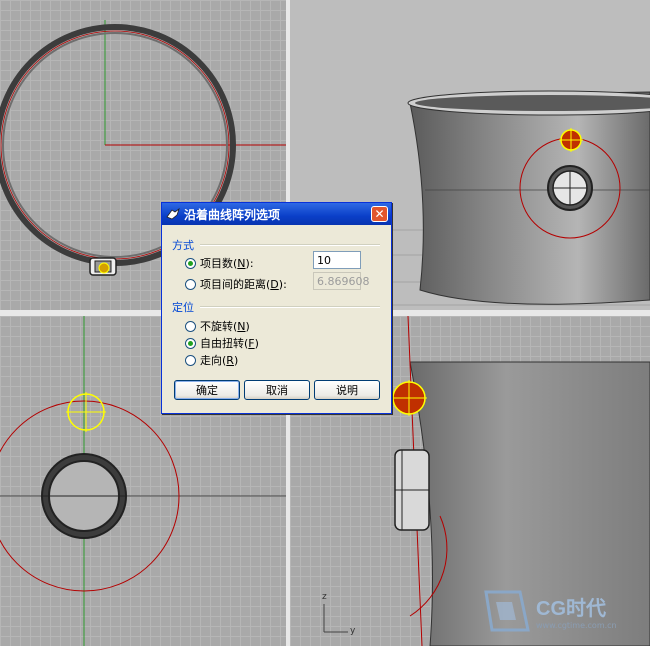  Describe the element at coordinates (190, 326) in the screenshot. I see `radio-no-rotate-indicator` at that location.